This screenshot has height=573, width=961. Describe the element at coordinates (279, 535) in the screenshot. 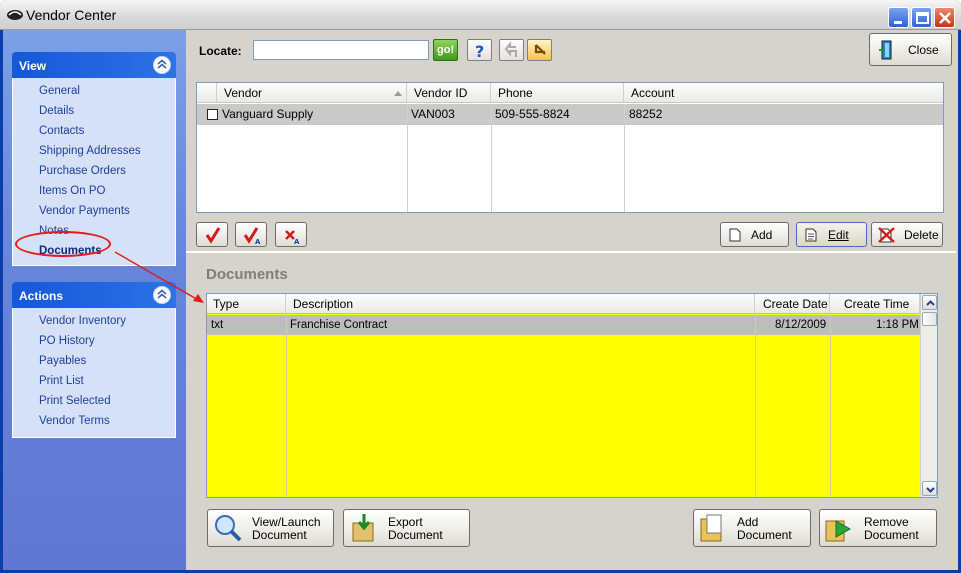

I see `view-launch-line2: Document` at that location.